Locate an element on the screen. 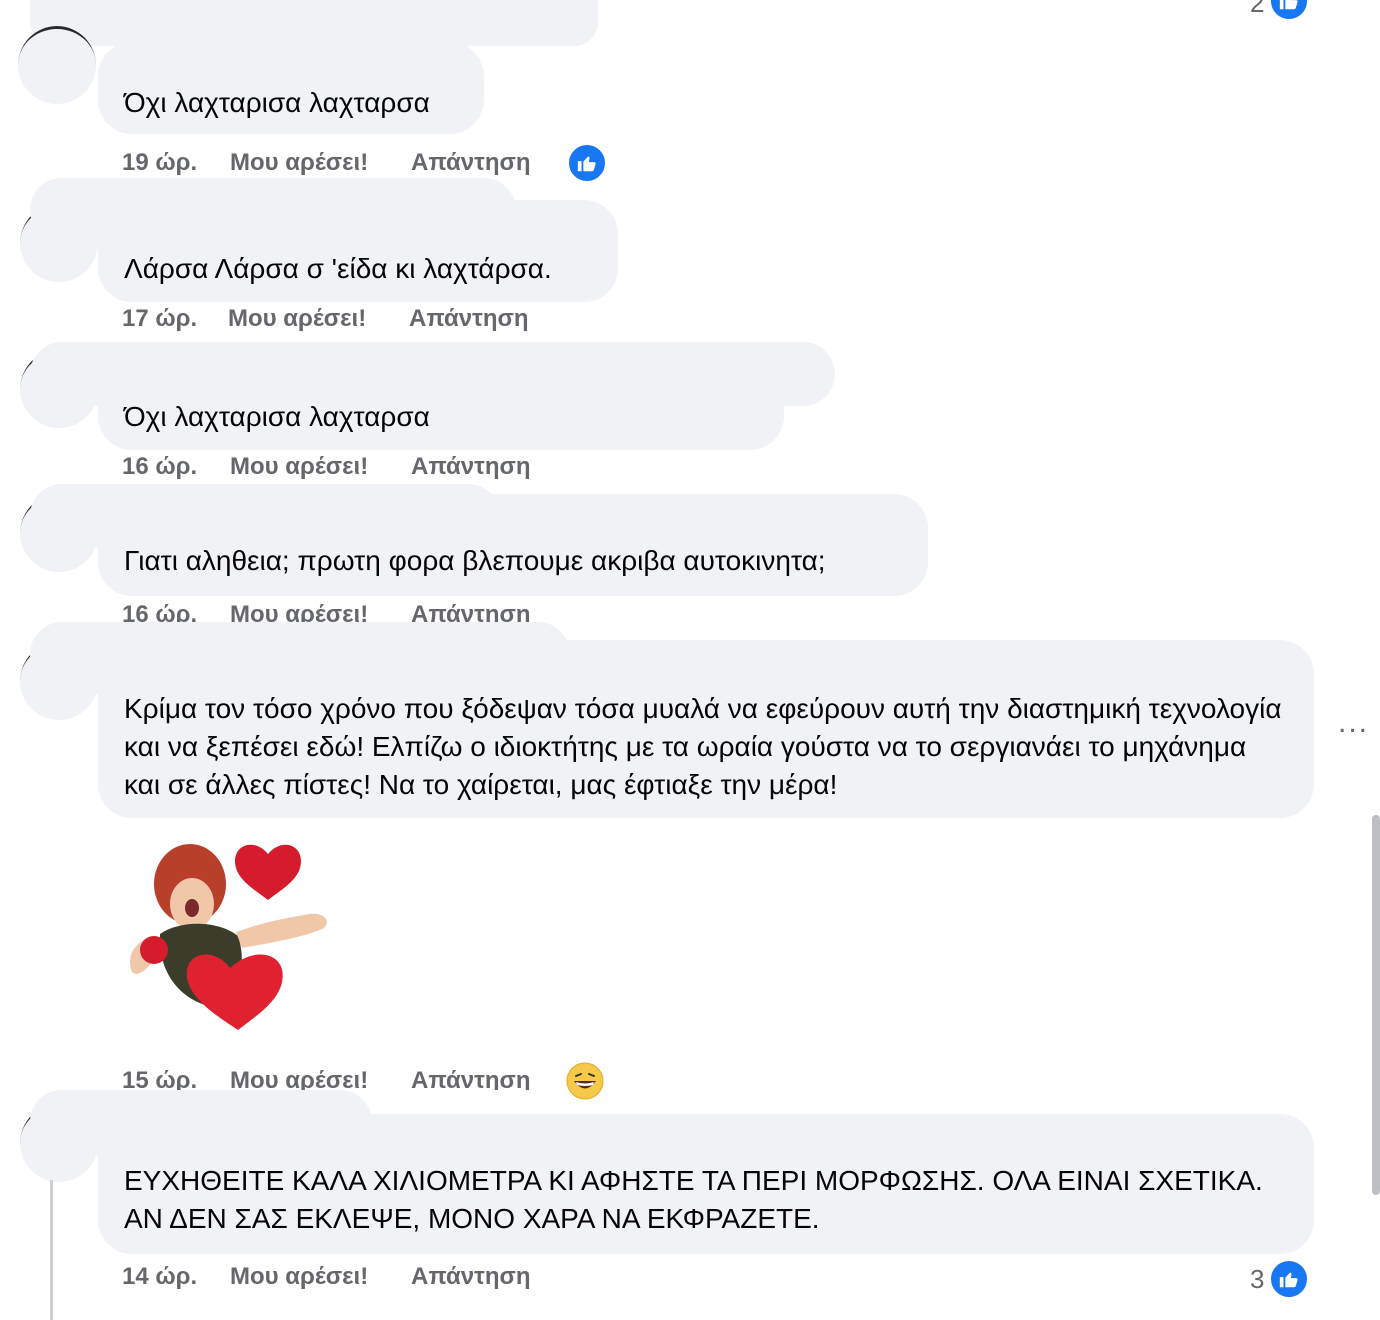  comment-actions: 19 ώρ. Μου αρέσει! Απάντηση is located at coordinates (352, 163).